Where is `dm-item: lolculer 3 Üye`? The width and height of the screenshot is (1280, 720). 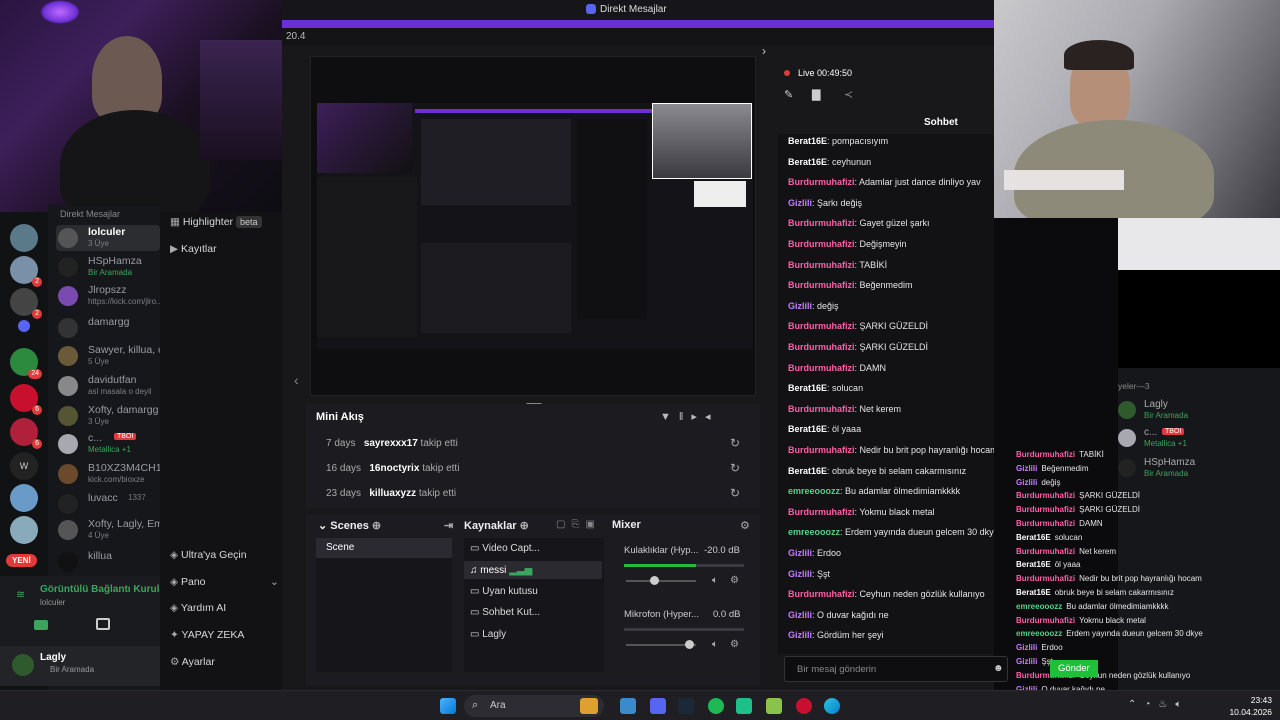 dm-item: lolculer 3 Üye is located at coordinates (108, 238).